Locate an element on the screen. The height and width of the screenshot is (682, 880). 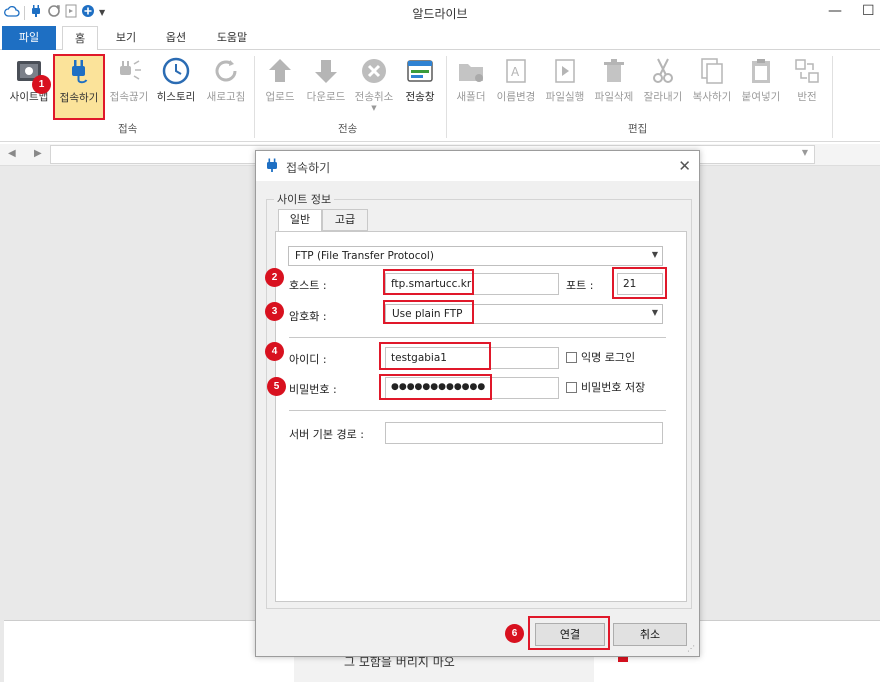
back-arrow-icon: ◀ is located at coordinates (12, 153).